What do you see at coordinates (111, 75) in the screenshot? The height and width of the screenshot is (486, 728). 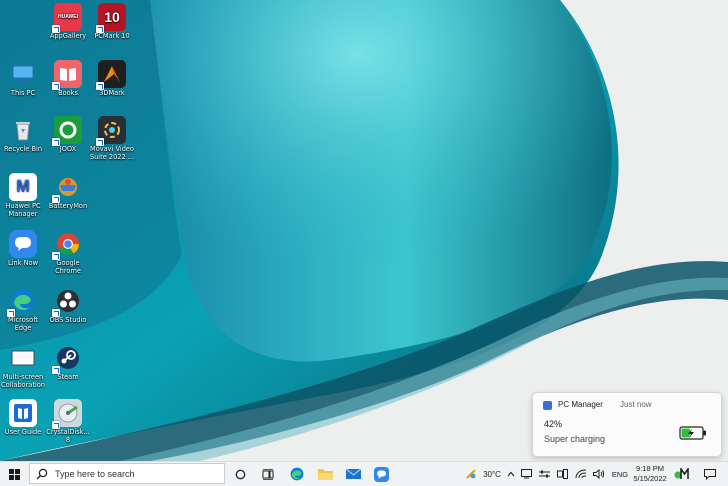 I see `3dmark-icon` at bounding box center [111, 75].